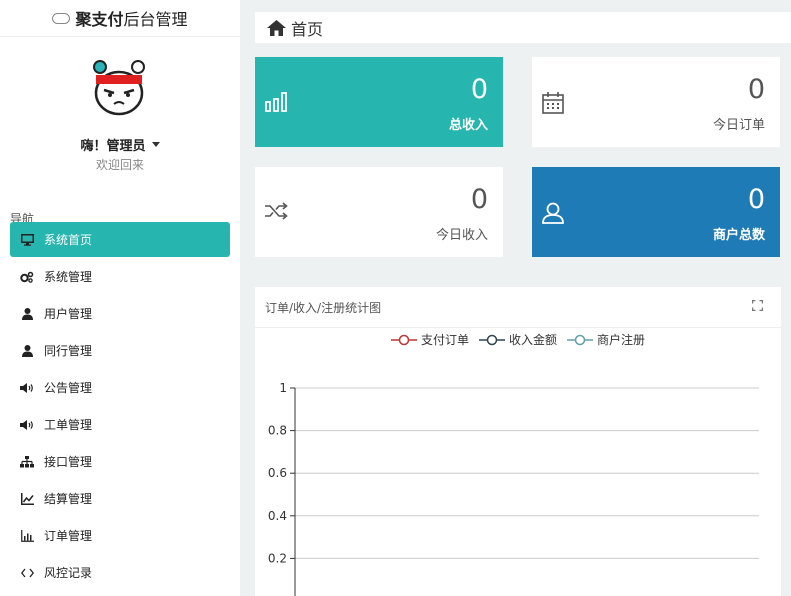  I want to click on nav-item-notice-manage: 公告管理, so click(120, 387).